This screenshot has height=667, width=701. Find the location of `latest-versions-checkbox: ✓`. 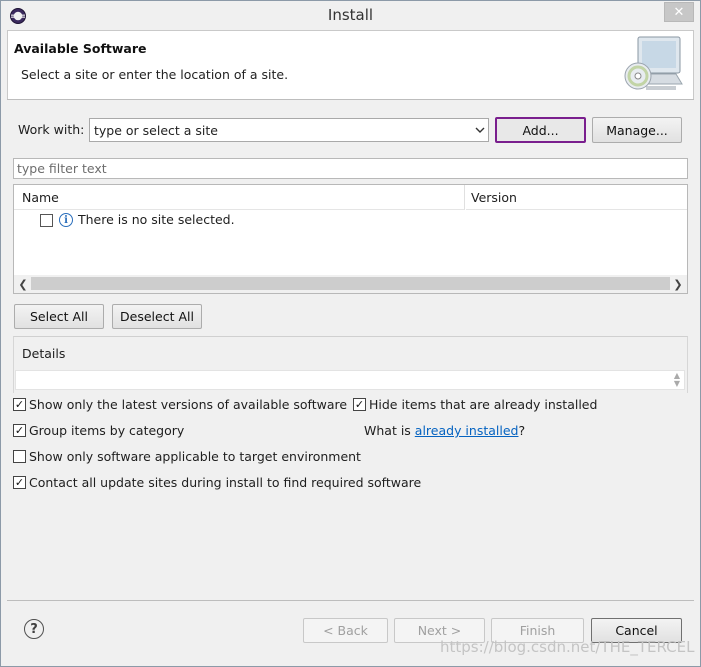

latest-versions-checkbox: ✓ is located at coordinates (19, 404).